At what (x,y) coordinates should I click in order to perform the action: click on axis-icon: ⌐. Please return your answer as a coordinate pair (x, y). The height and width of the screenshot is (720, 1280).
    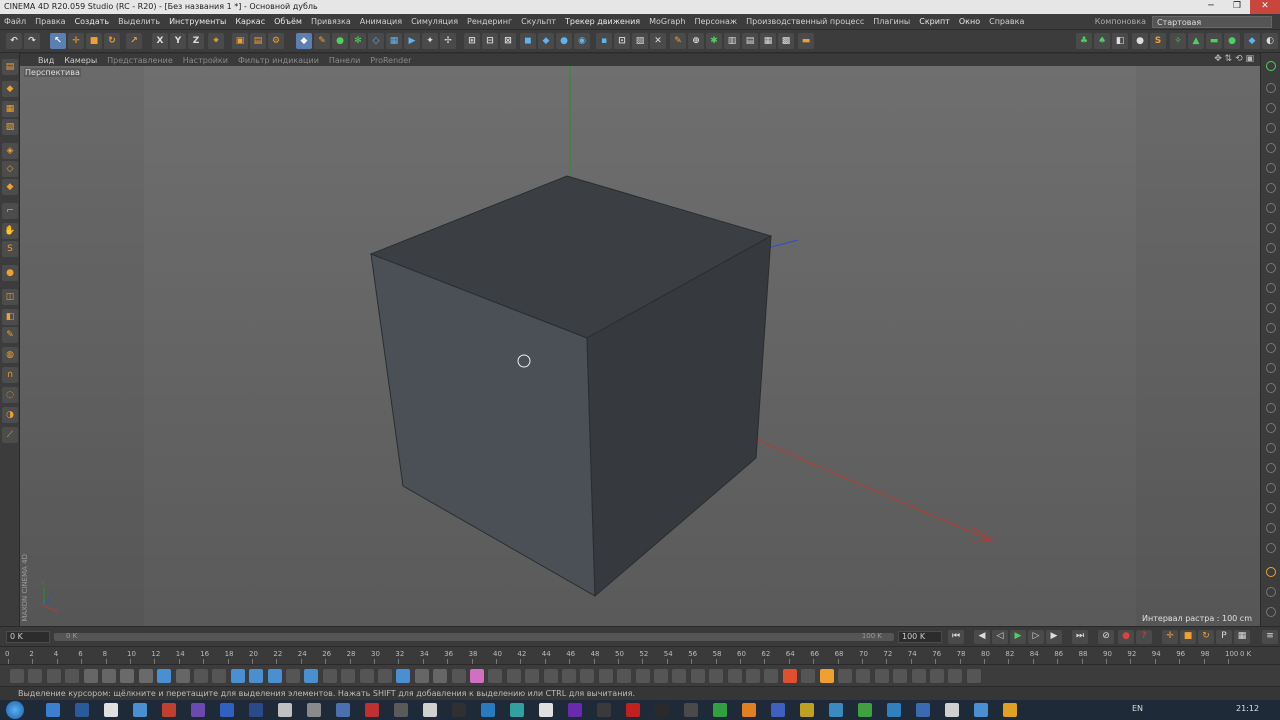
    Looking at the image, I should click on (10, 211).